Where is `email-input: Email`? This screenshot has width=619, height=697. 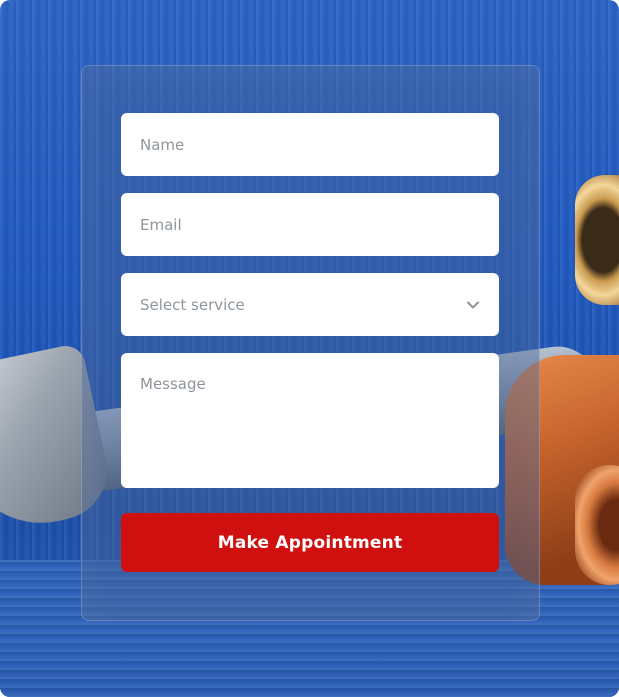
email-input: Email is located at coordinates (310, 224).